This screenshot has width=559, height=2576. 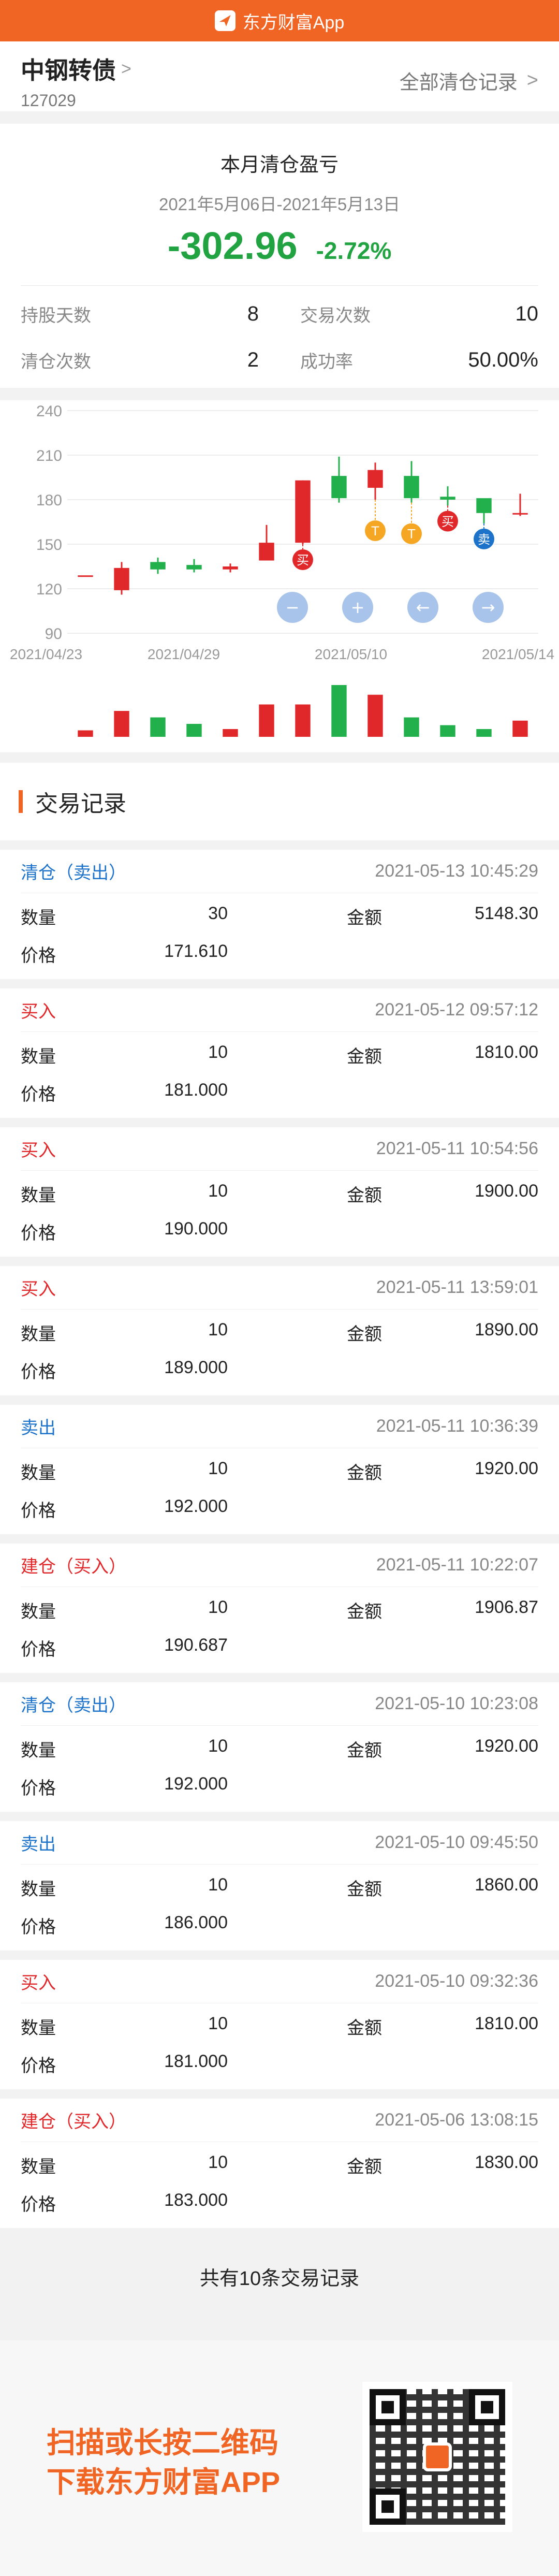 What do you see at coordinates (124, 954) in the screenshot?
I see `record-price: 价格 171.610` at bounding box center [124, 954].